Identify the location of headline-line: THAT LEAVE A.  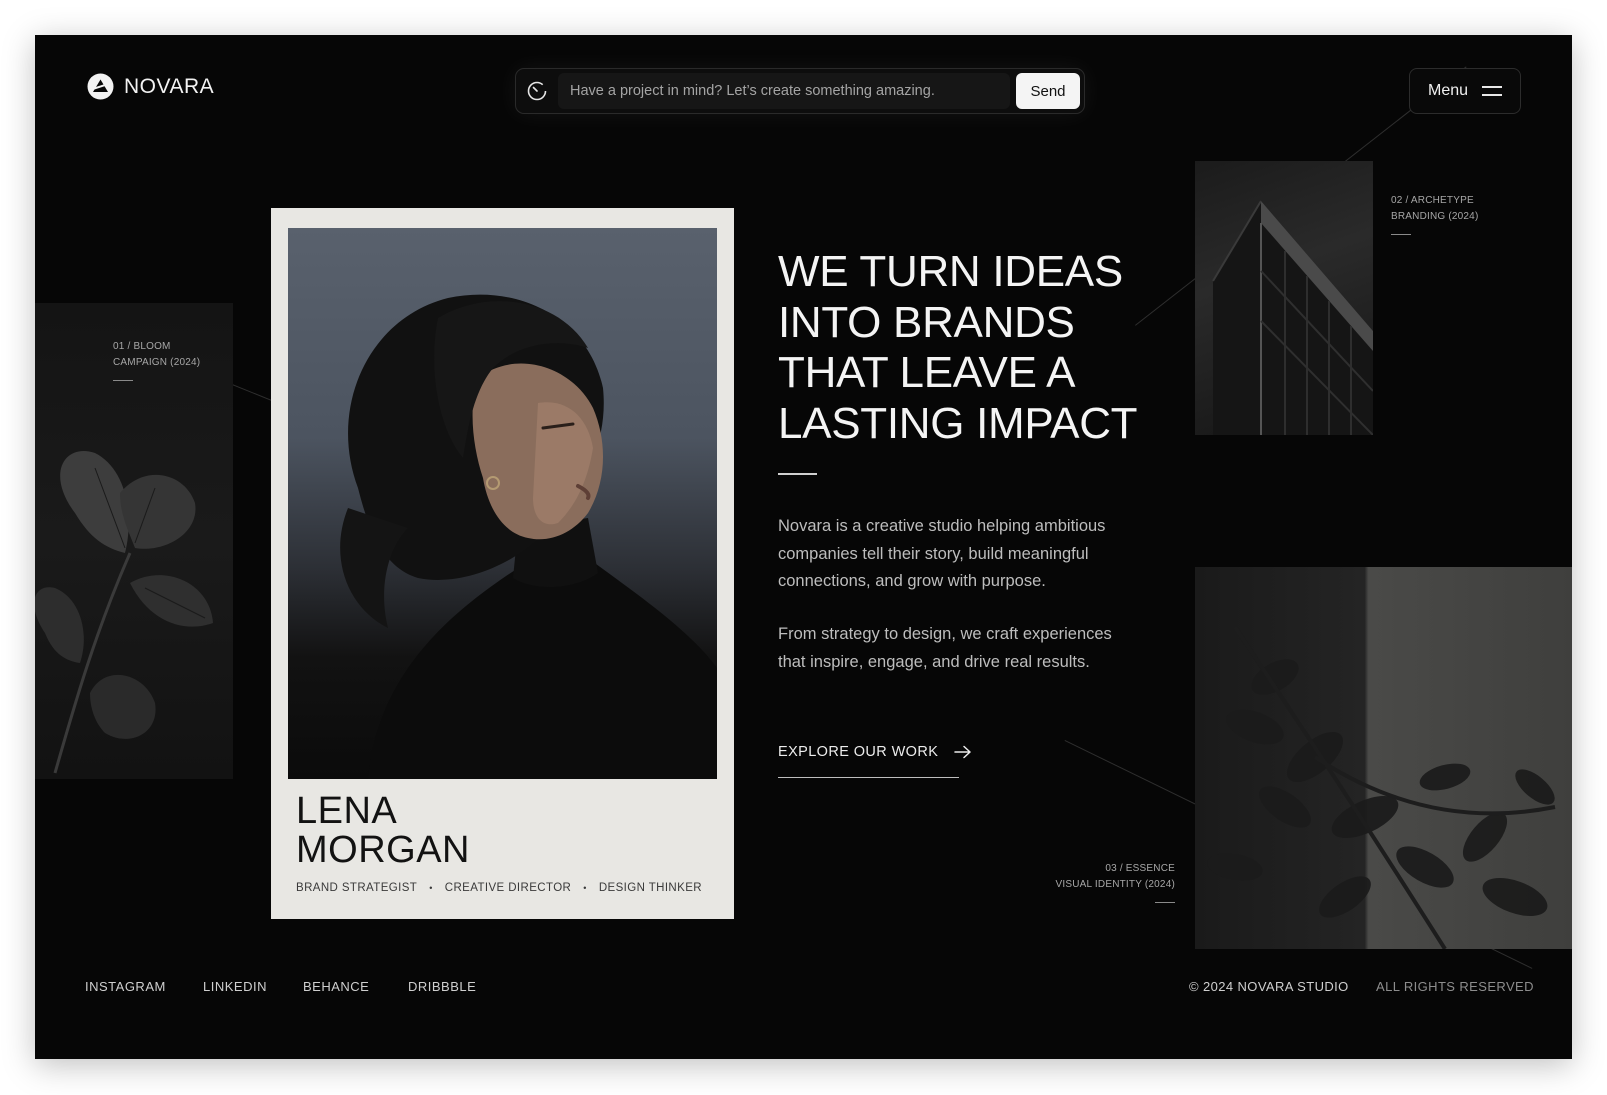
(927, 372).